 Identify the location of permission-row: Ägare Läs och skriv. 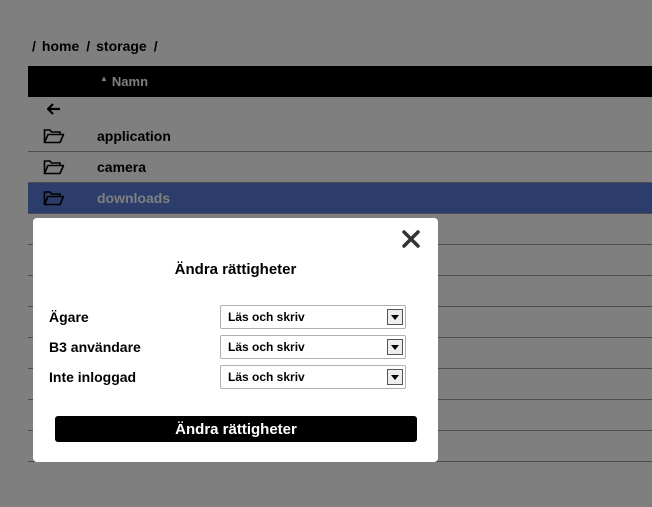
(228, 317).